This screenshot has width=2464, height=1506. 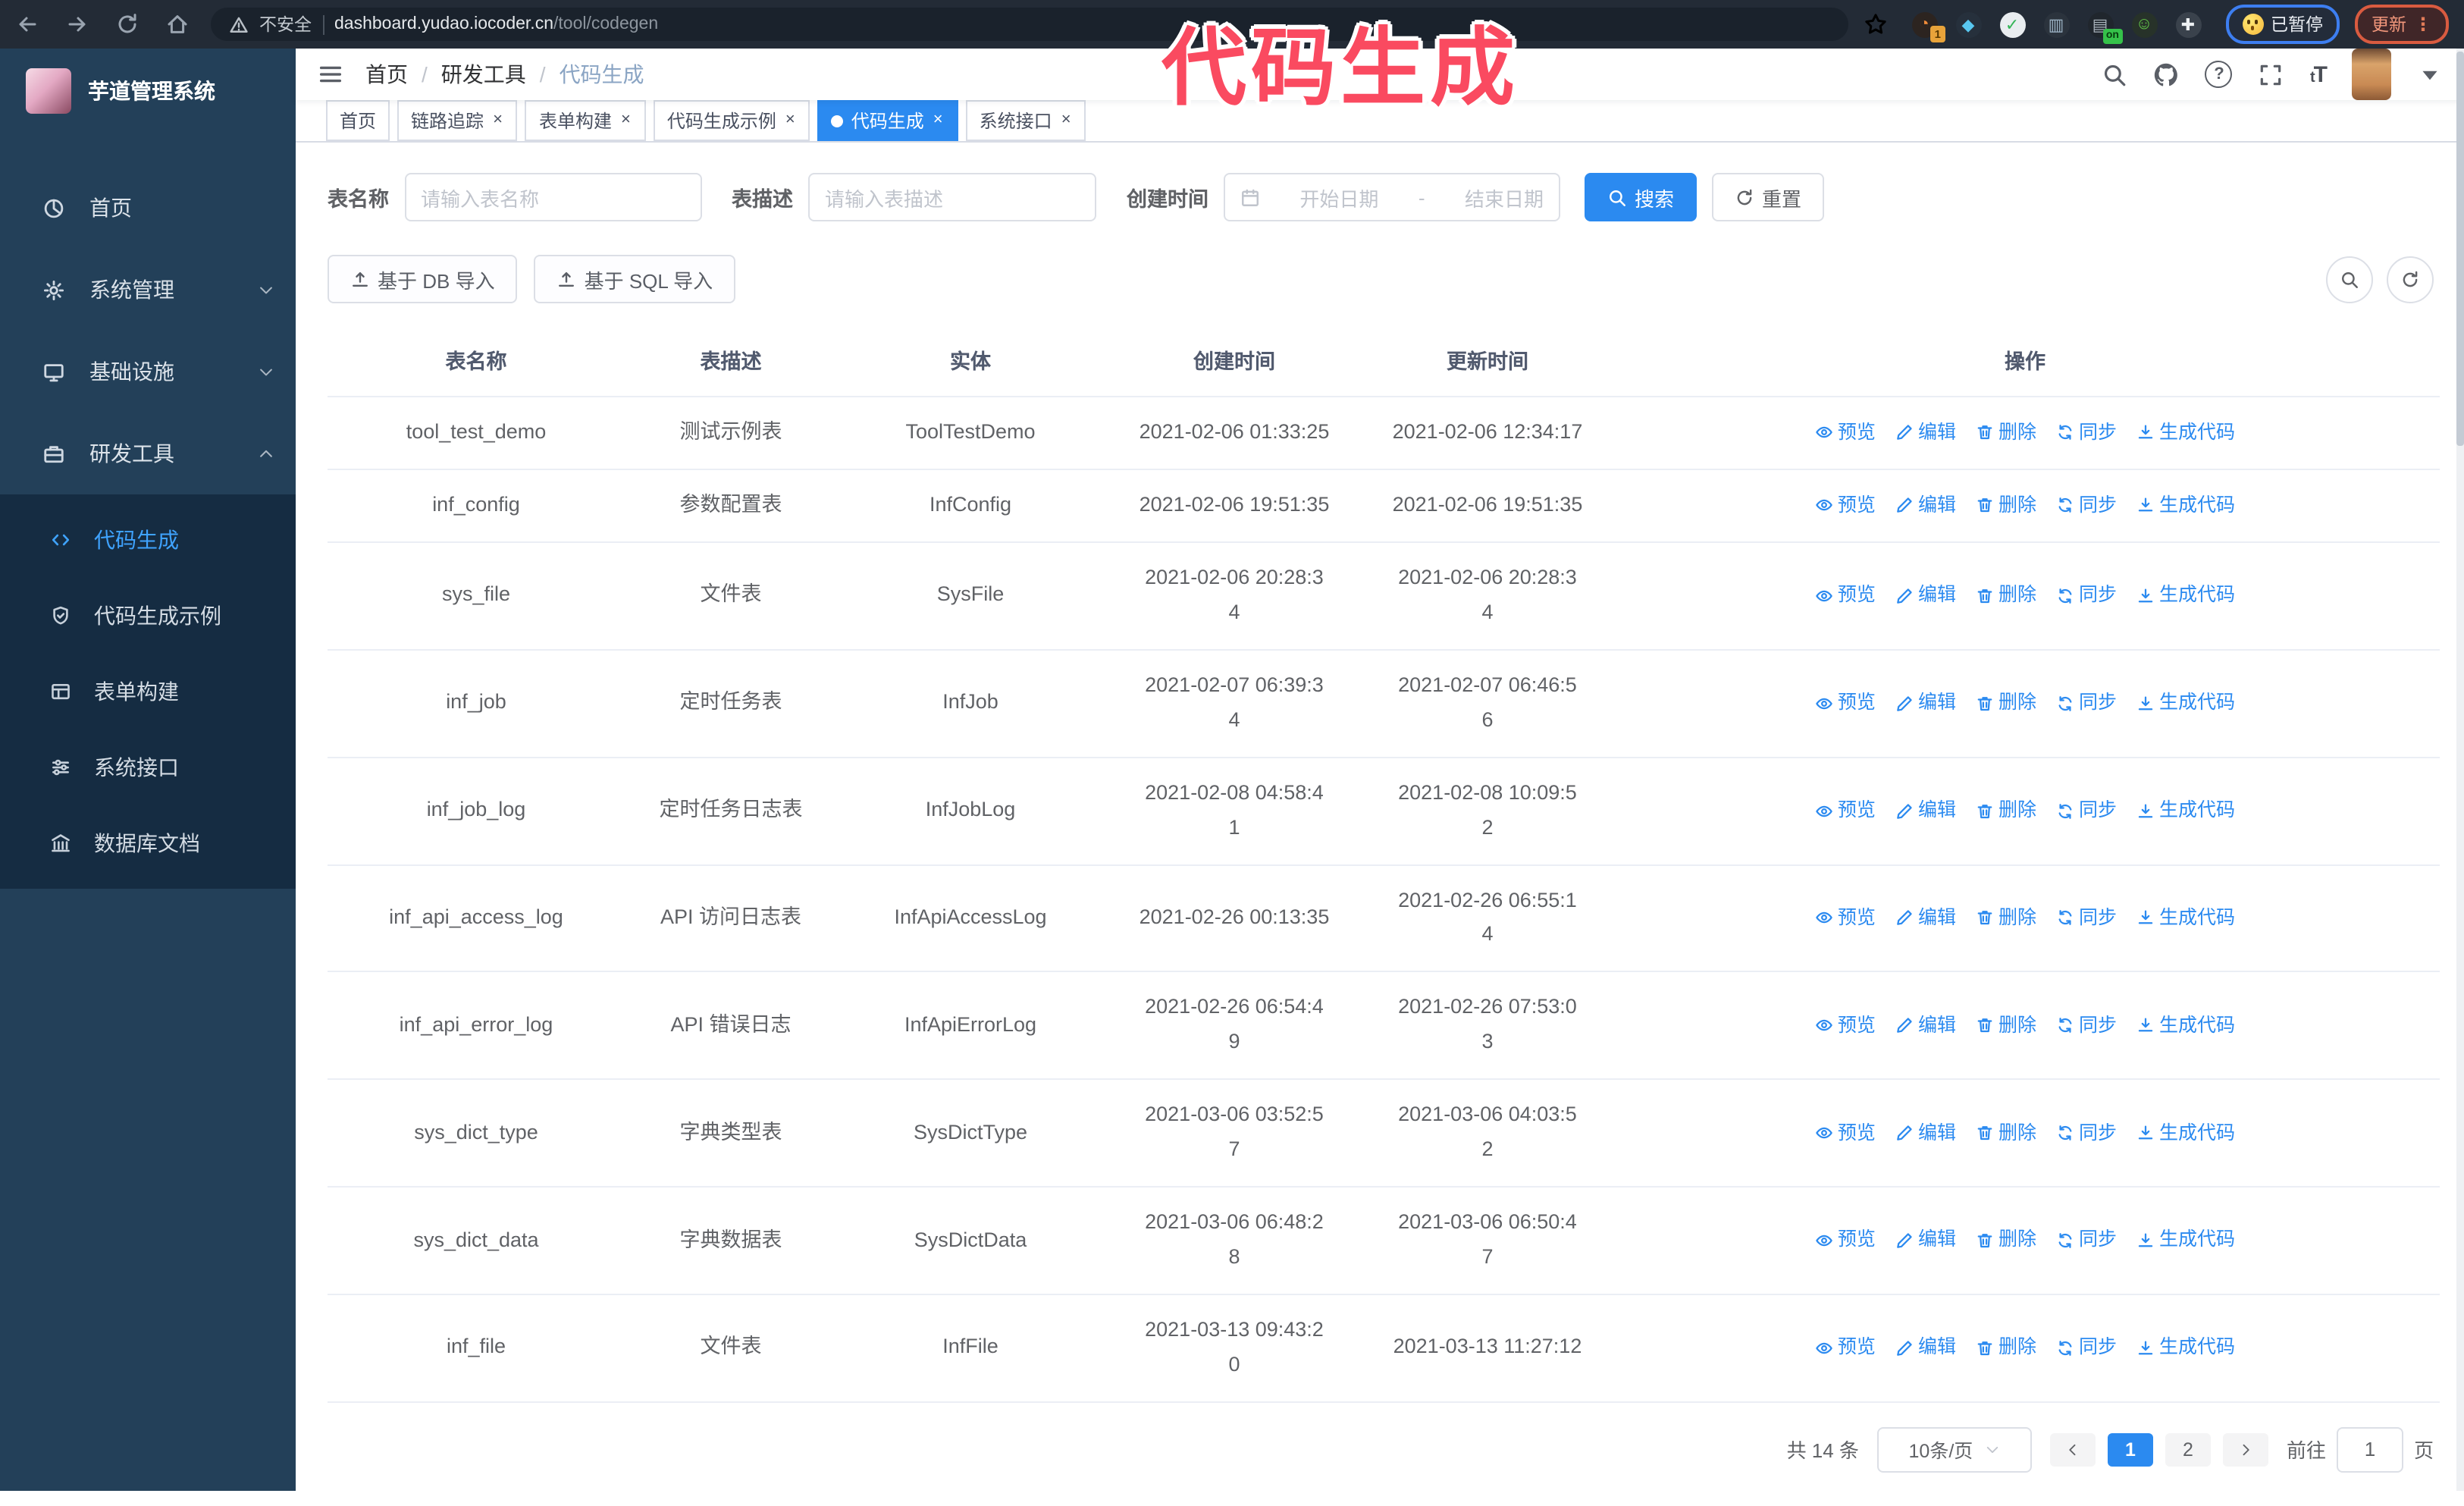 I want to click on ext-puzzle-icon: ✚, so click(x=2188, y=24).